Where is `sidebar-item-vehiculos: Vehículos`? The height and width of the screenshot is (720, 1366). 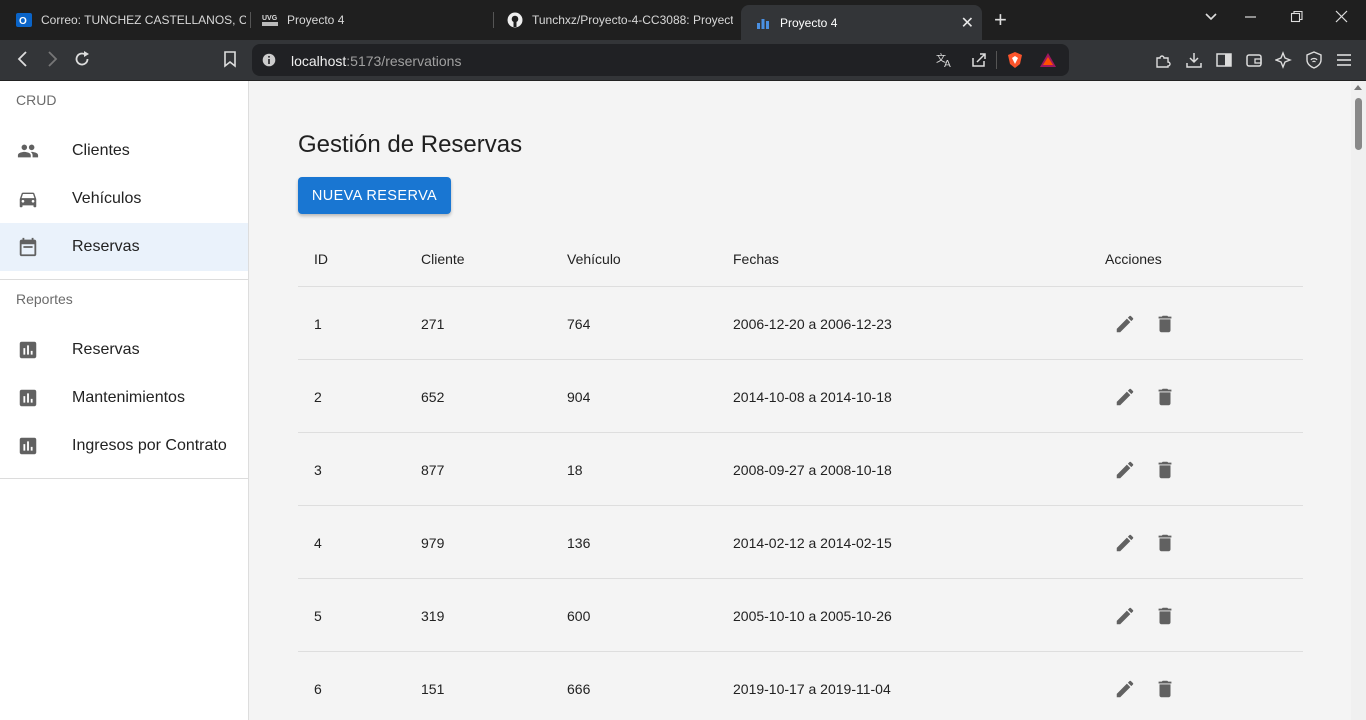 sidebar-item-vehiculos: Vehículos is located at coordinates (124, 199).